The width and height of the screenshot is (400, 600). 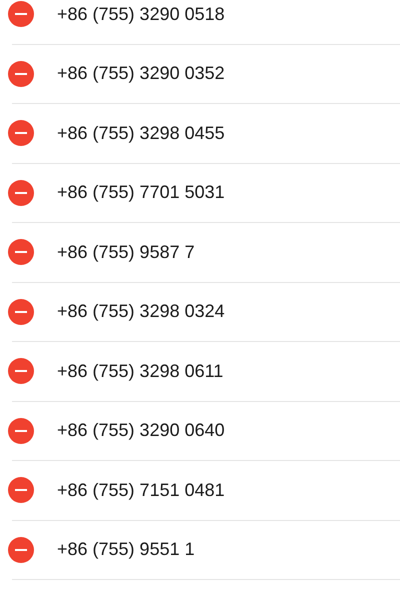 What do you see at coordinates (126, 550) in the screenshot?
I see `phone-number: +86 (755) 9551 1` at bounding box center [126, 550].